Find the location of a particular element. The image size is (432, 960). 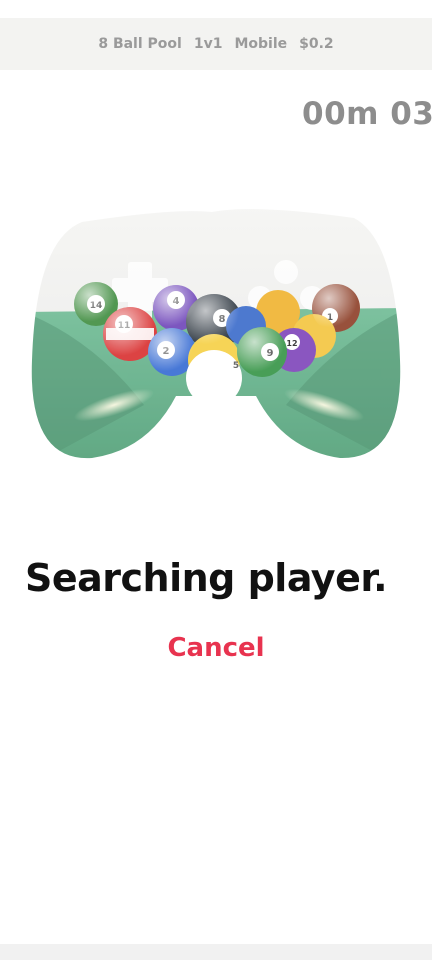

game-platform: Mobile is located at coordinates (261, 44).